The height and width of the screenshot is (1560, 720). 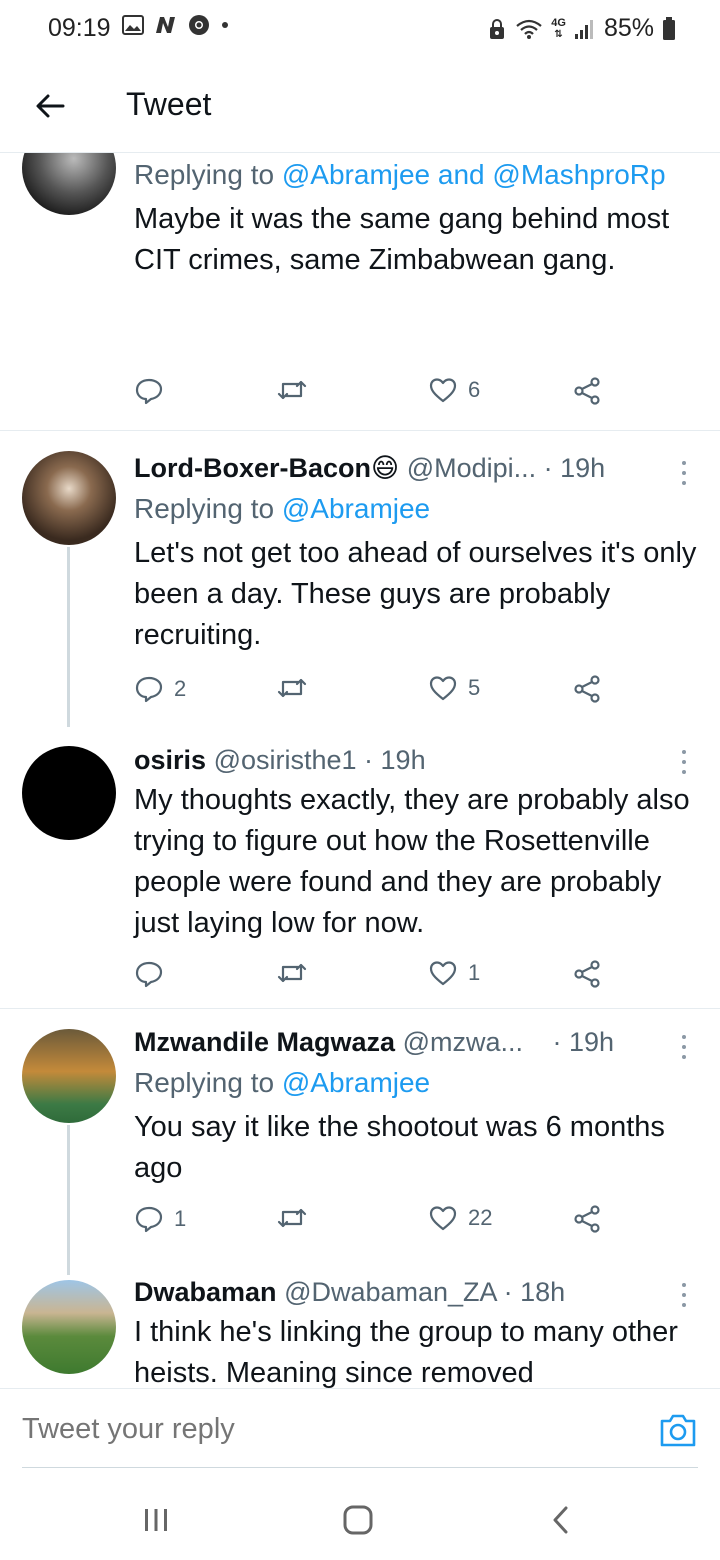 What do you see at coordinates (534, 1292) in the screenshot?
I see `tweet-time: · 18h` at bounding box center [534, 1292].